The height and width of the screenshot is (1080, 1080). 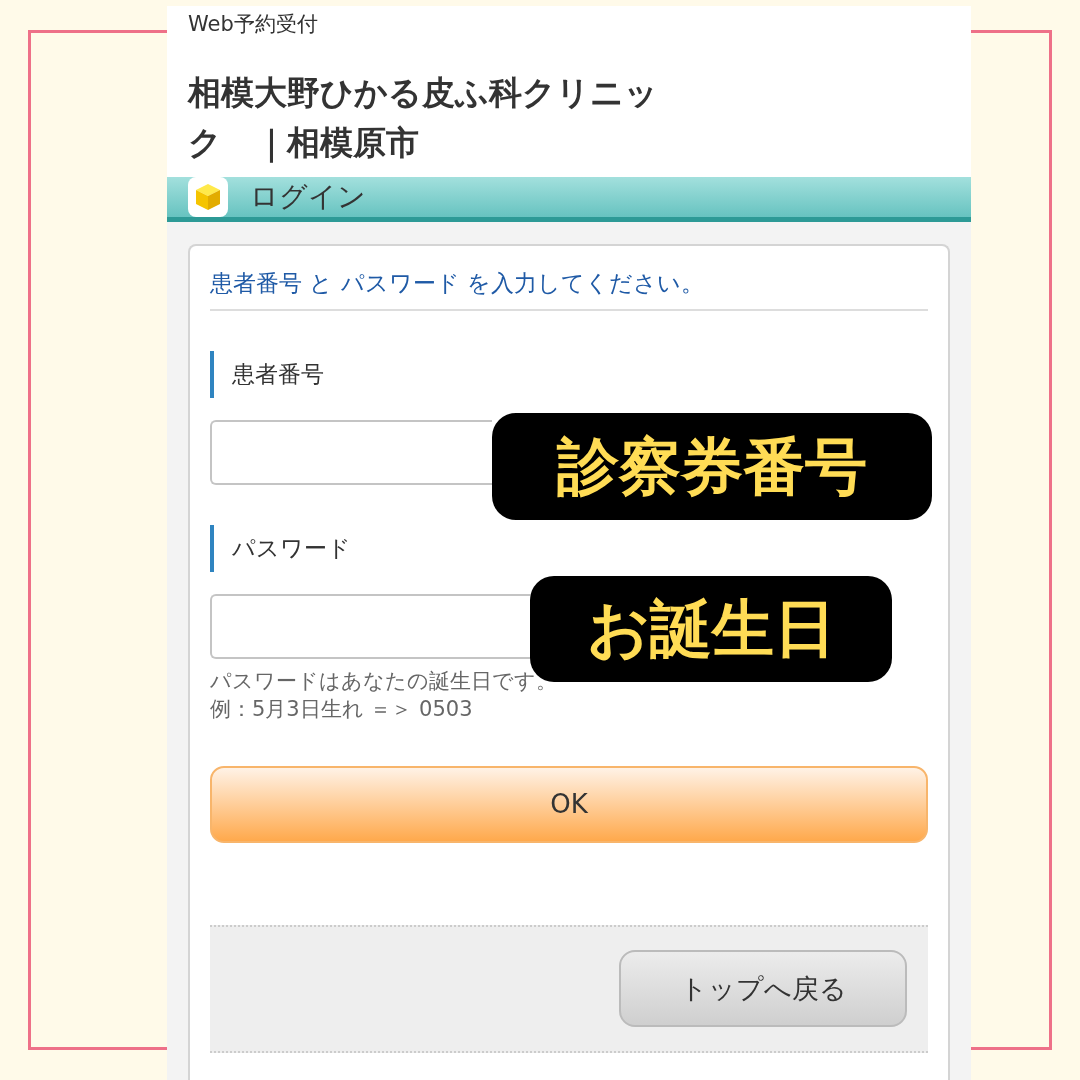 What do you see at coordinates (569, 548) in the screenshot?
I see `field-label: パスワード` at bounding box center [569, 548].